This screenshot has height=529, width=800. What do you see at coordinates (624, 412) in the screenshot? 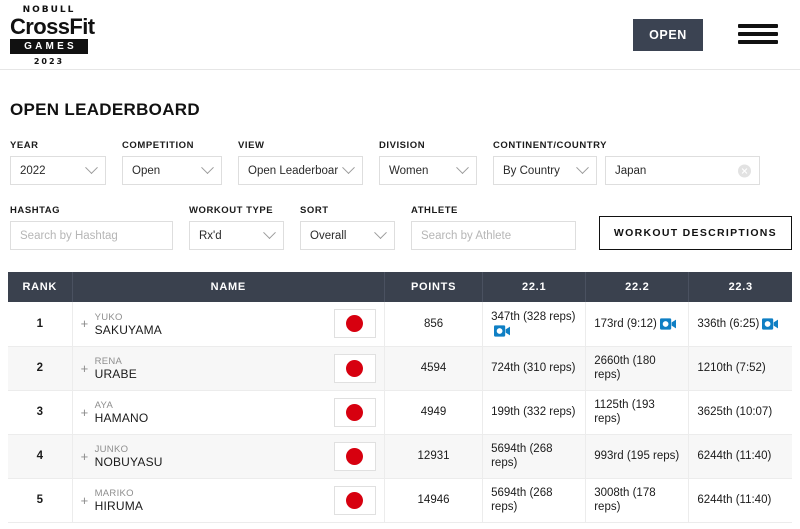
I see `score-text-22-2: 1125th (193 reps)` at bounding box center [624, 412].